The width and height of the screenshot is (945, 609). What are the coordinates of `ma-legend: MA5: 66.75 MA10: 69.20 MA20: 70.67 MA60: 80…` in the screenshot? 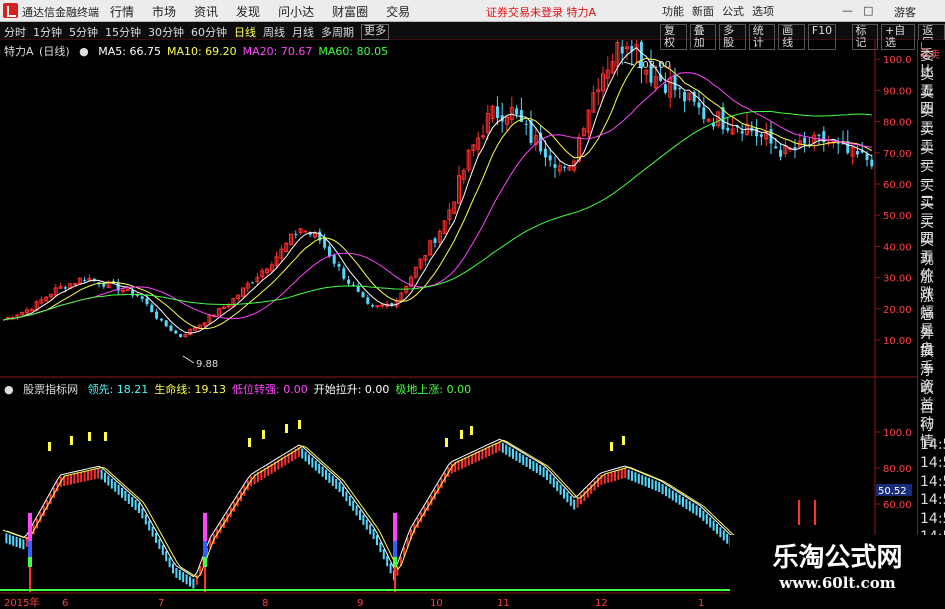 It's located at (246, 51).